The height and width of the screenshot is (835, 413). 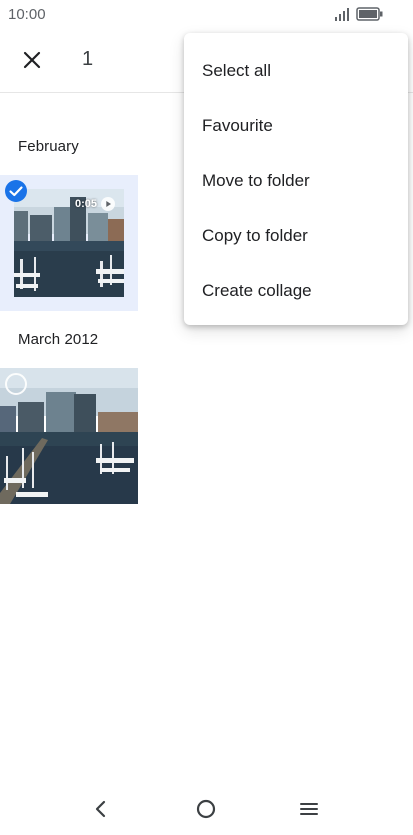 I want to click on back-button, so click(x=101, y=809).